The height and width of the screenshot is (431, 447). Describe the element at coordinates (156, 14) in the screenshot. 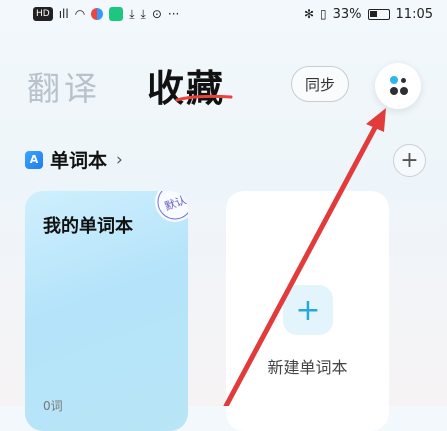

I see `settings-icon: ⊙` at that location.